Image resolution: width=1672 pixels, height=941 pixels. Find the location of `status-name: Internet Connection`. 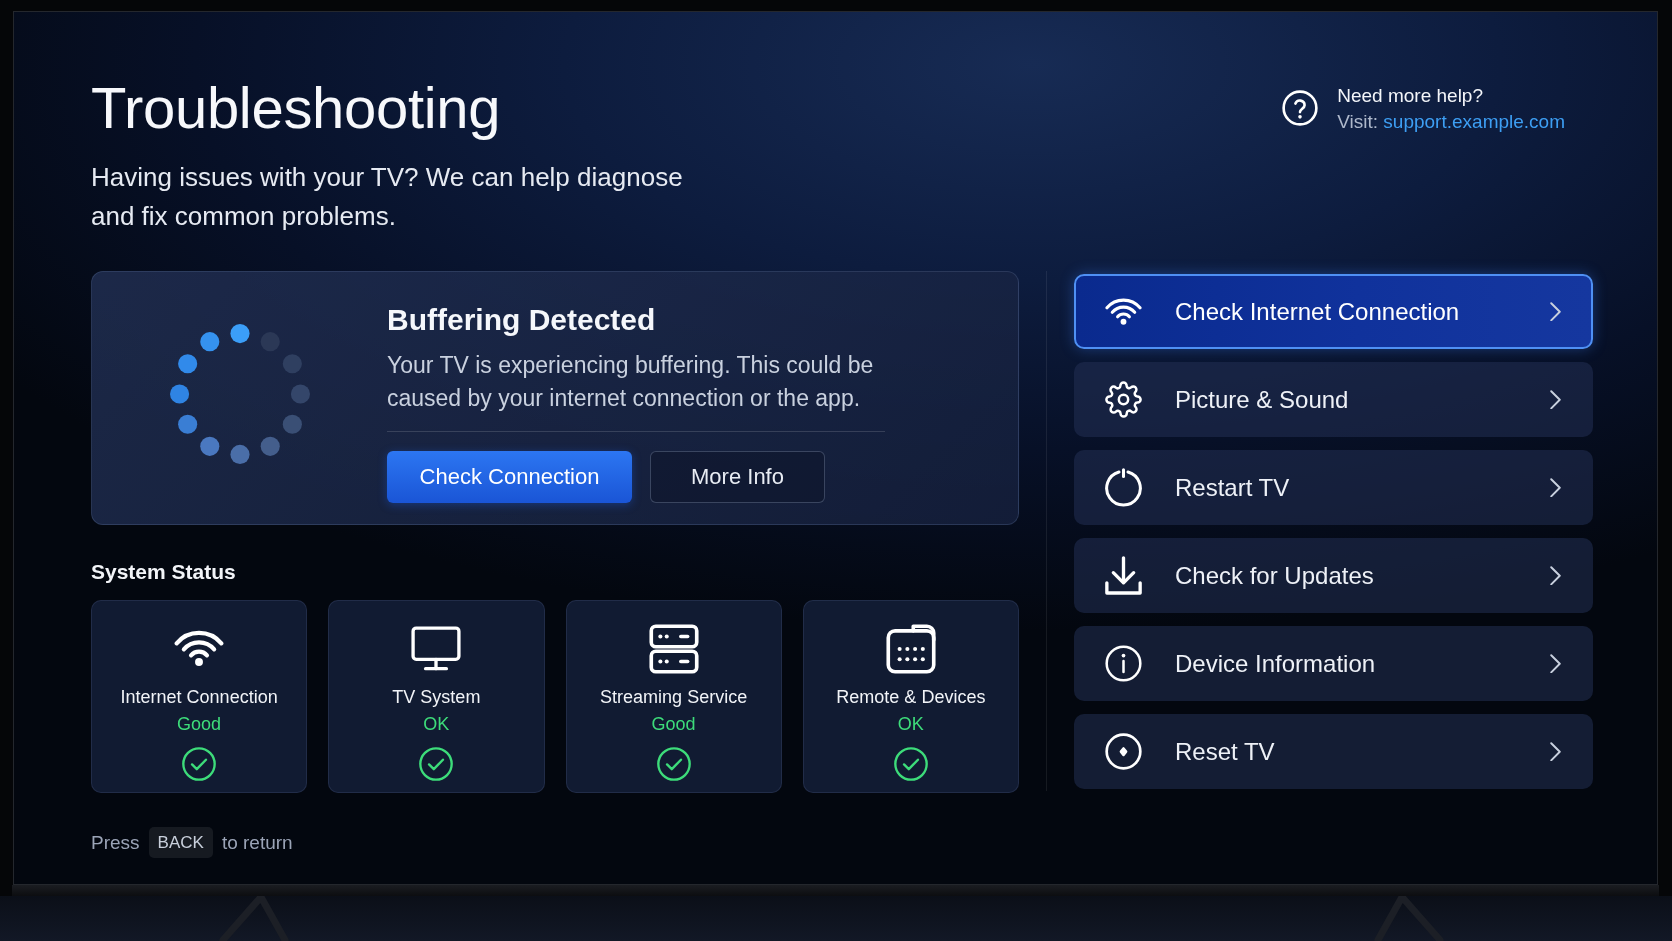

status-name: Internet Connection is located at coordinates (199, 697).